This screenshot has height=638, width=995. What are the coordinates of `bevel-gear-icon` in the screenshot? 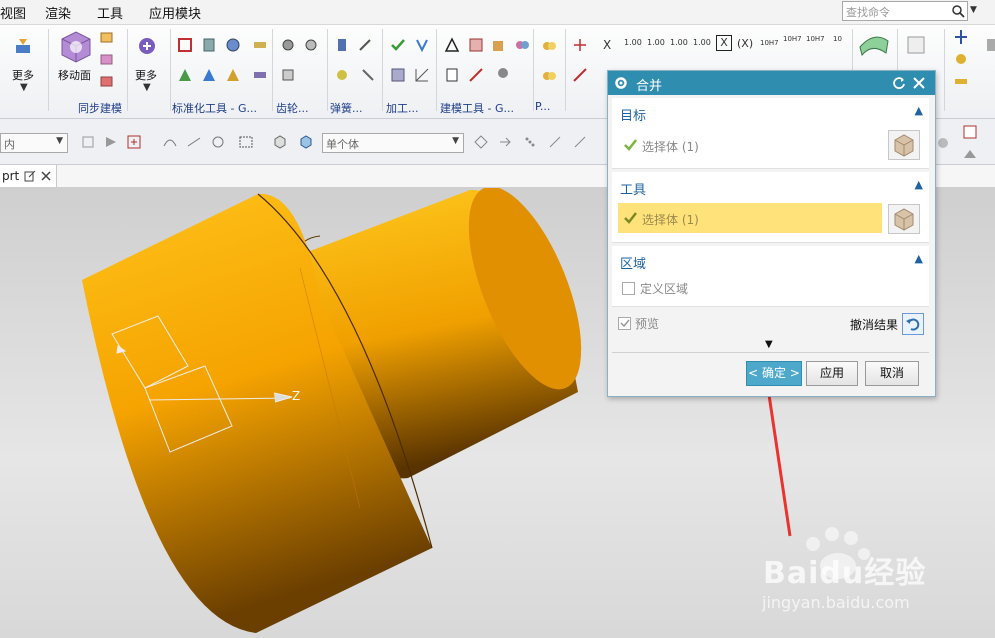 It's located at (288, 75).